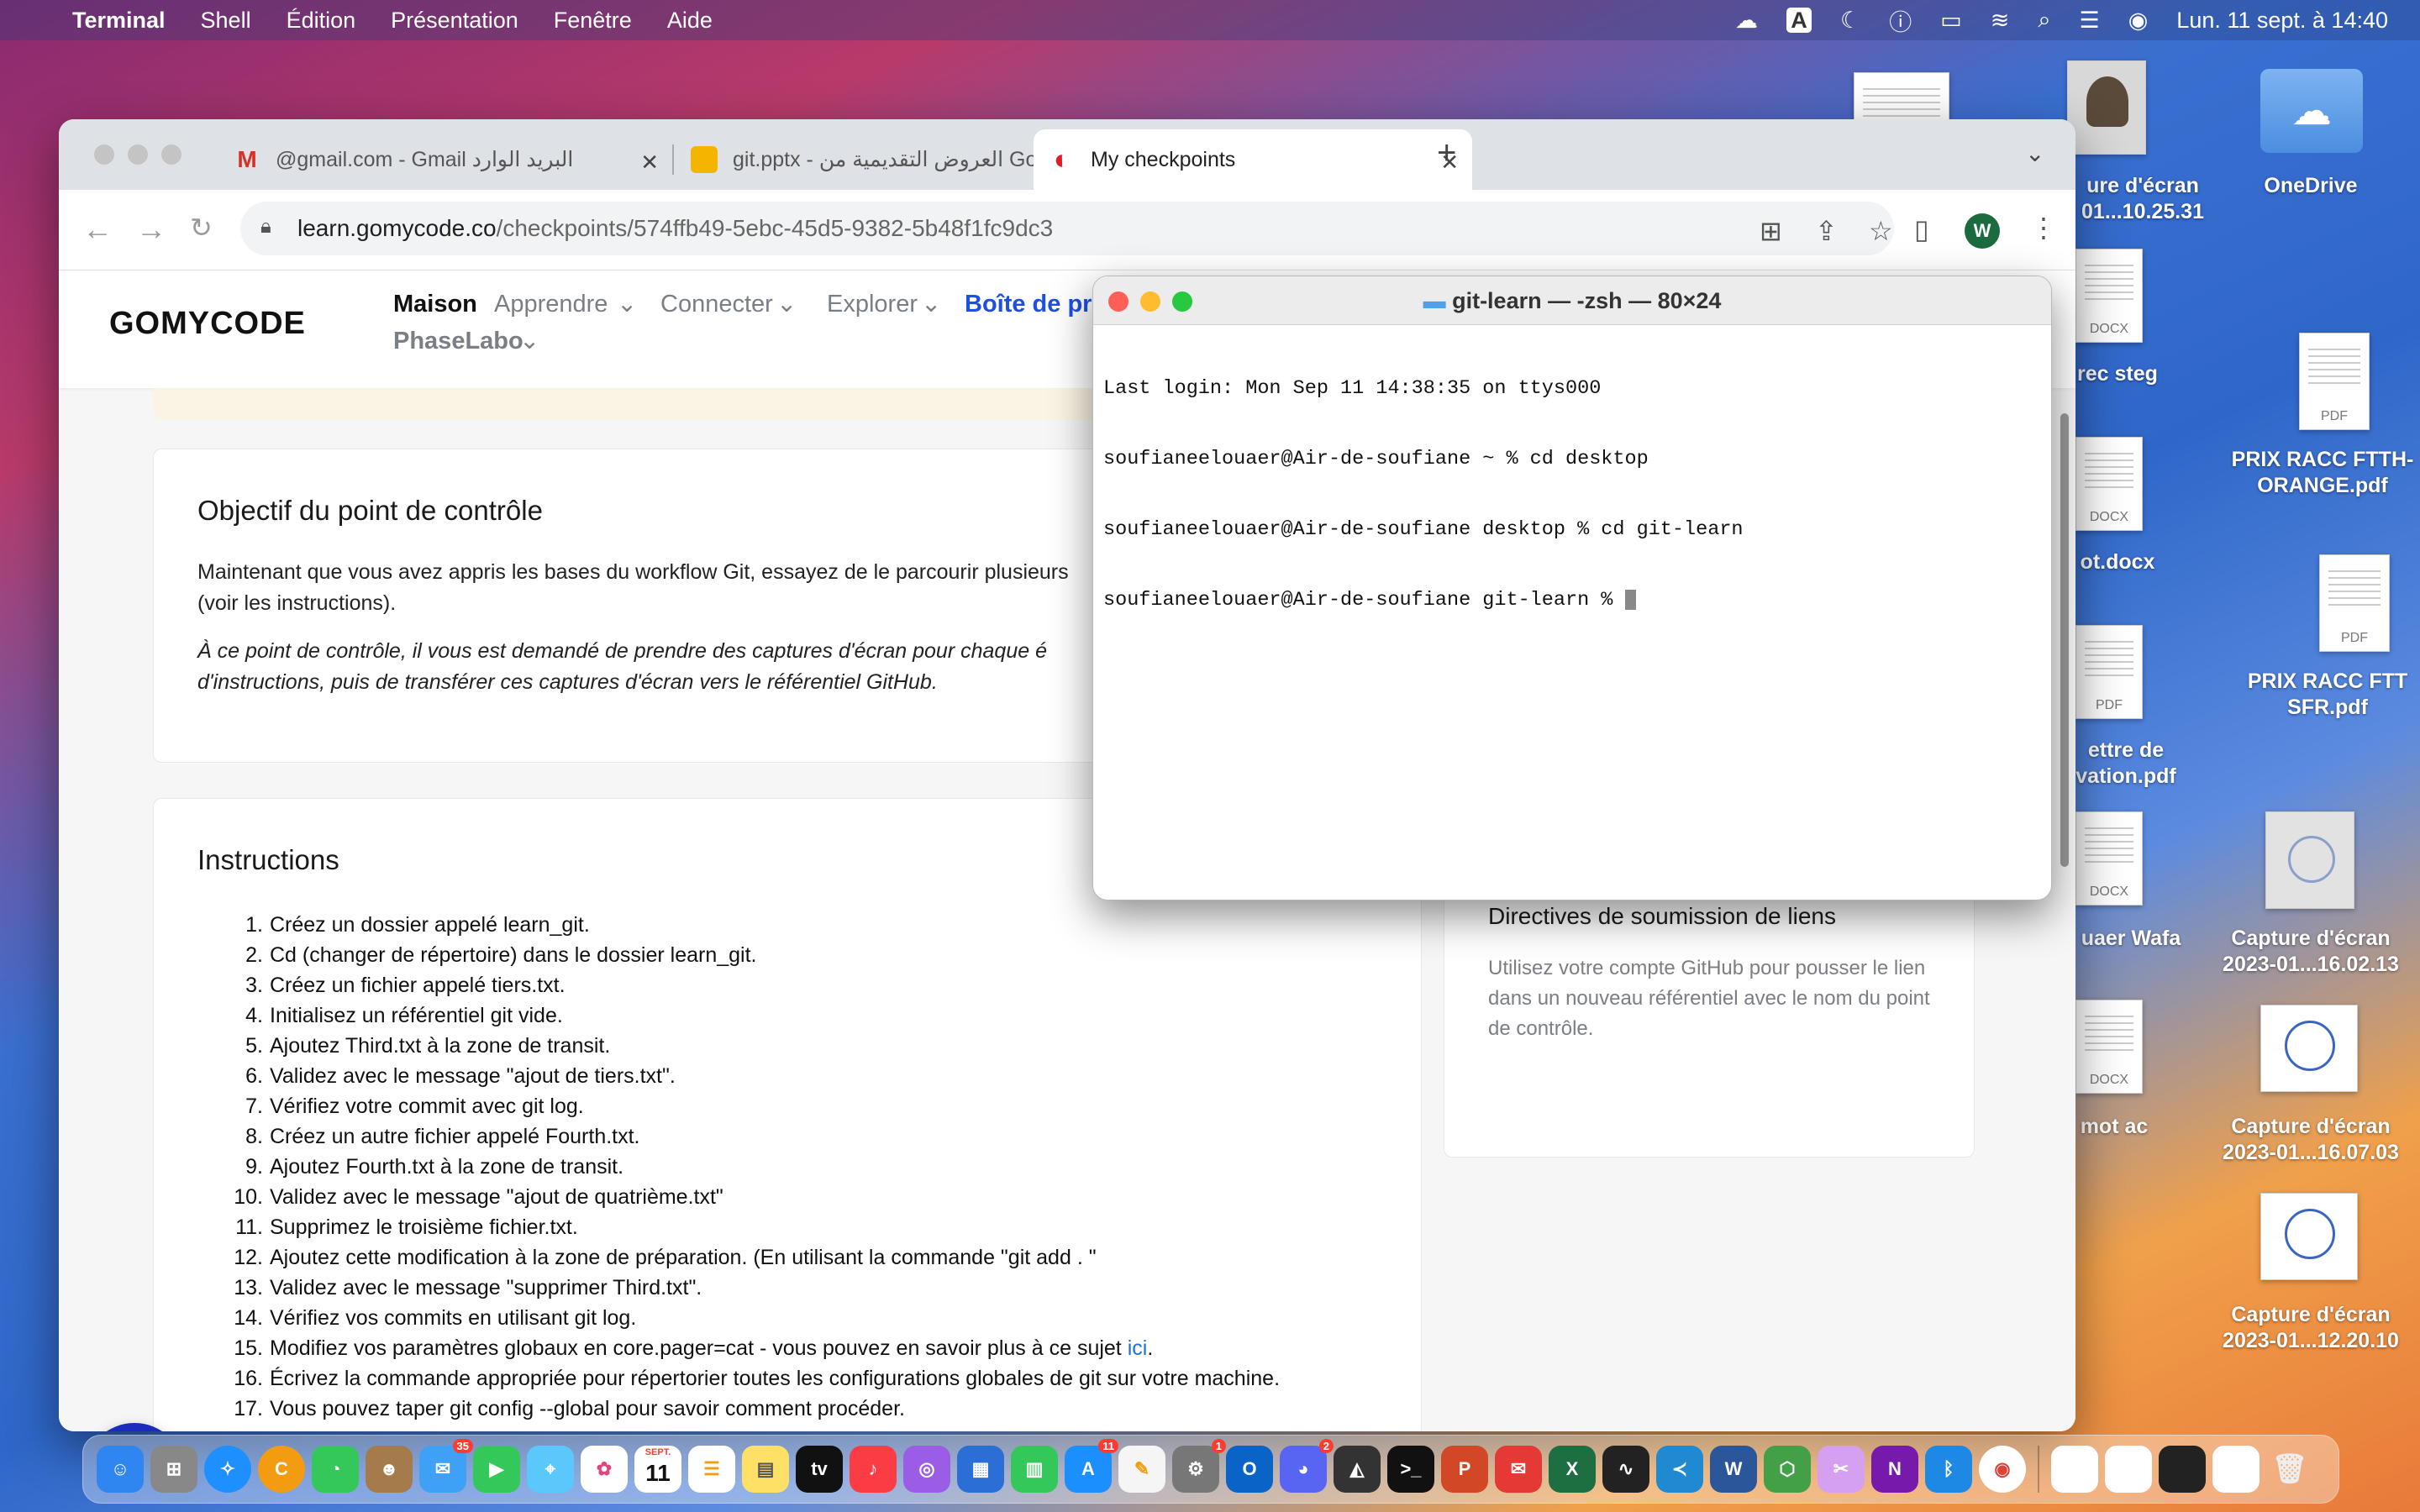 The height and width of the screenshot is (1512, 2420). What do you see at coordinates (1788, 1469) in the screenshot?
I see `app-icon: ⬡` at bounding box center [1788, 1469].